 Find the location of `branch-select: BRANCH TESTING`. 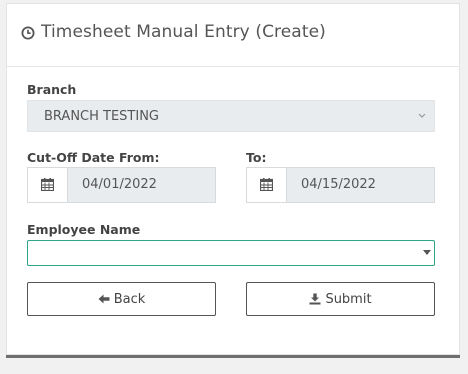

branch-select: BRANCH TESTING is located at coordinates (231, 116).